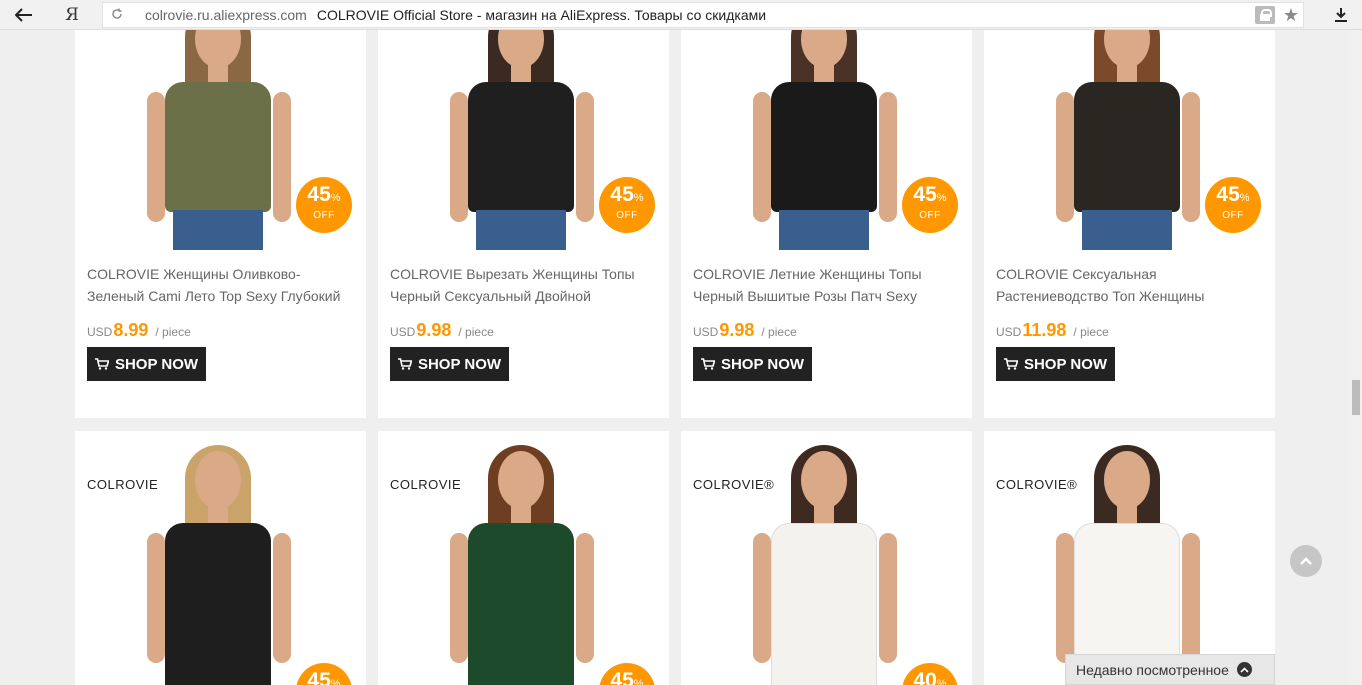 This screenshot has height=685, width=1362. I want to click on download-button, so click(1341, 15).